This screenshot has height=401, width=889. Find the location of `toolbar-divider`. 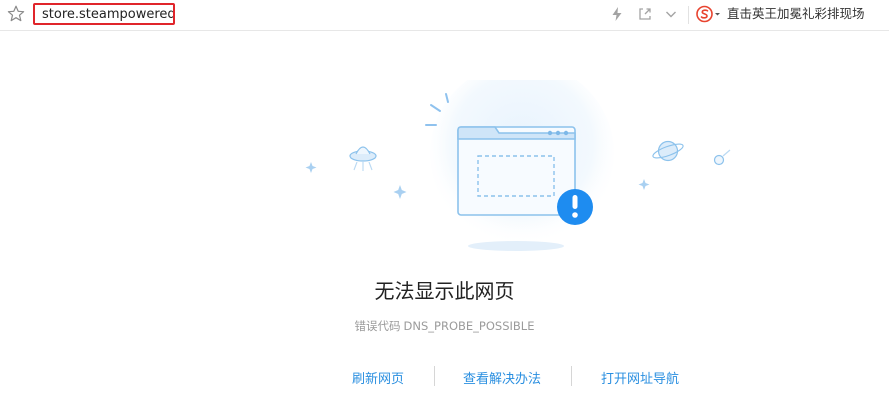

toolbar-divider is located at coordinates (688, 15).